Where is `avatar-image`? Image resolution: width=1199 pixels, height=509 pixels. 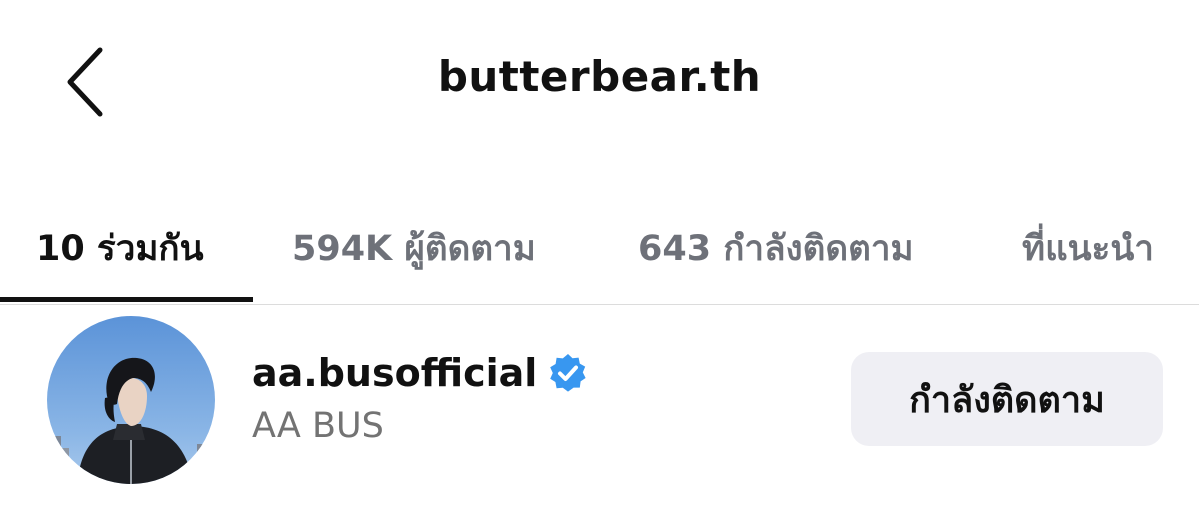 avatar-image is located at coordinates (131, 400).